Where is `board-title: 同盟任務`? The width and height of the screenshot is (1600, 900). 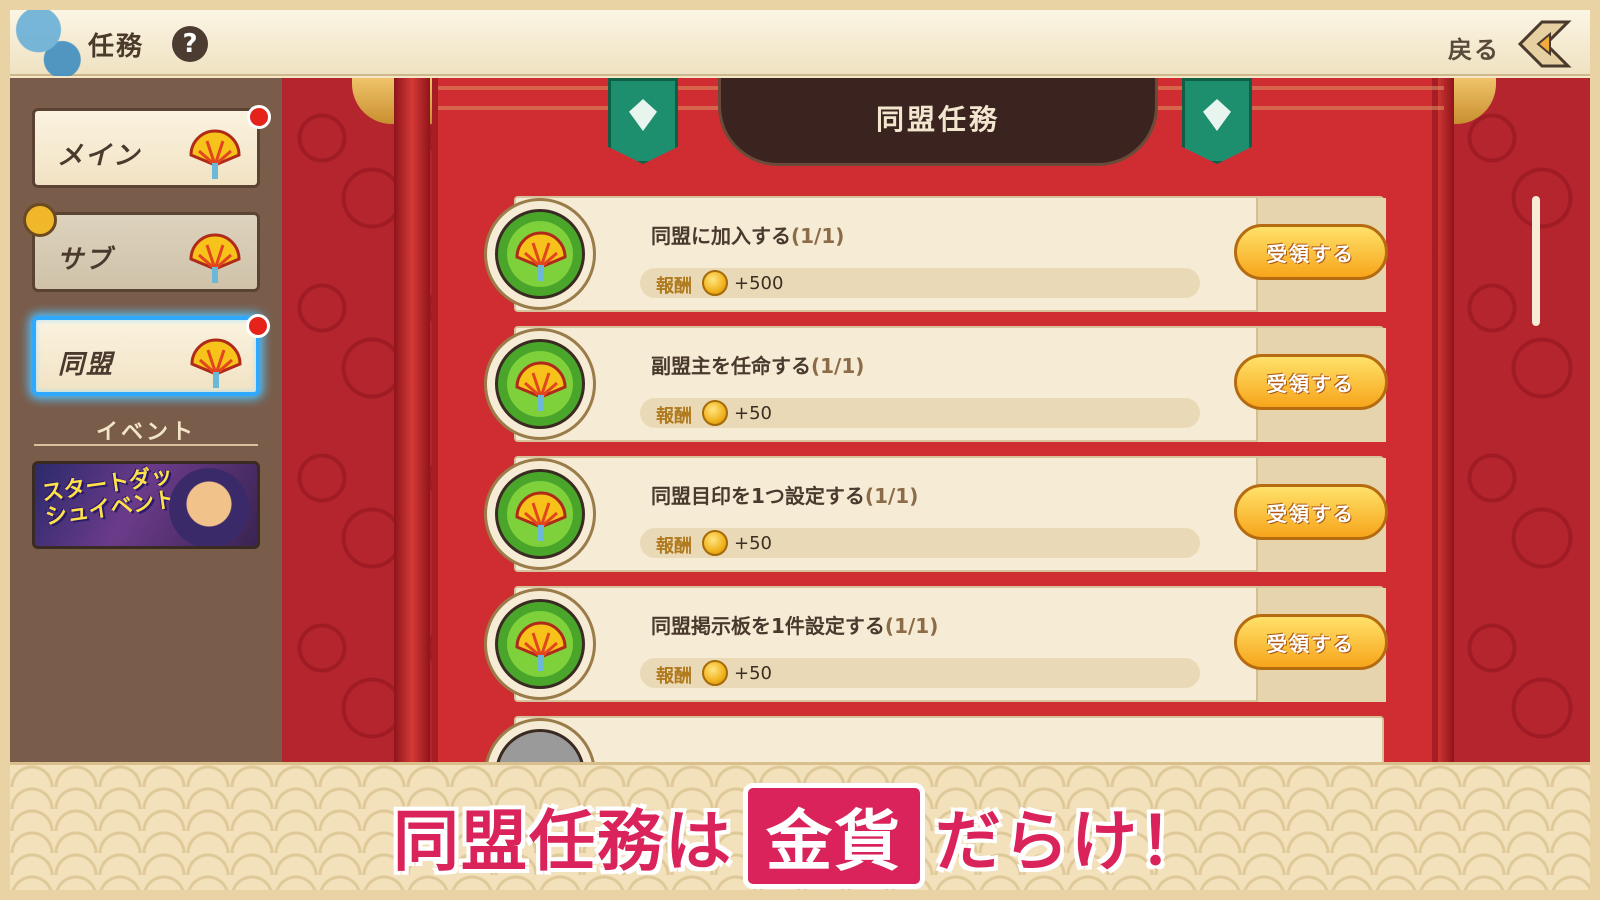 board-title: 同盟任務 is located at coordinates (937, 119).